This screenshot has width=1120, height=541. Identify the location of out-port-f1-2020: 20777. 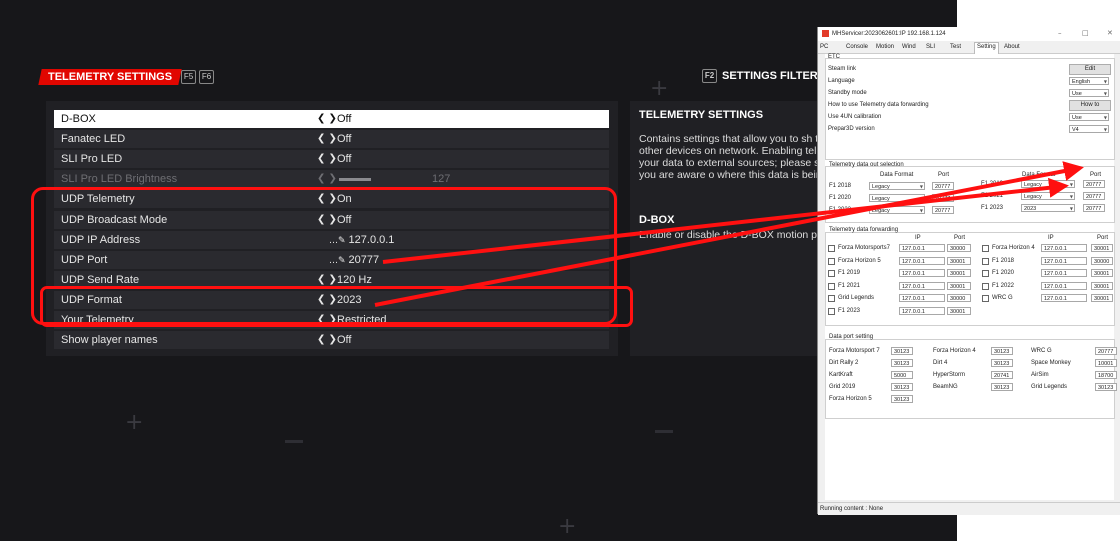
(943, 198).